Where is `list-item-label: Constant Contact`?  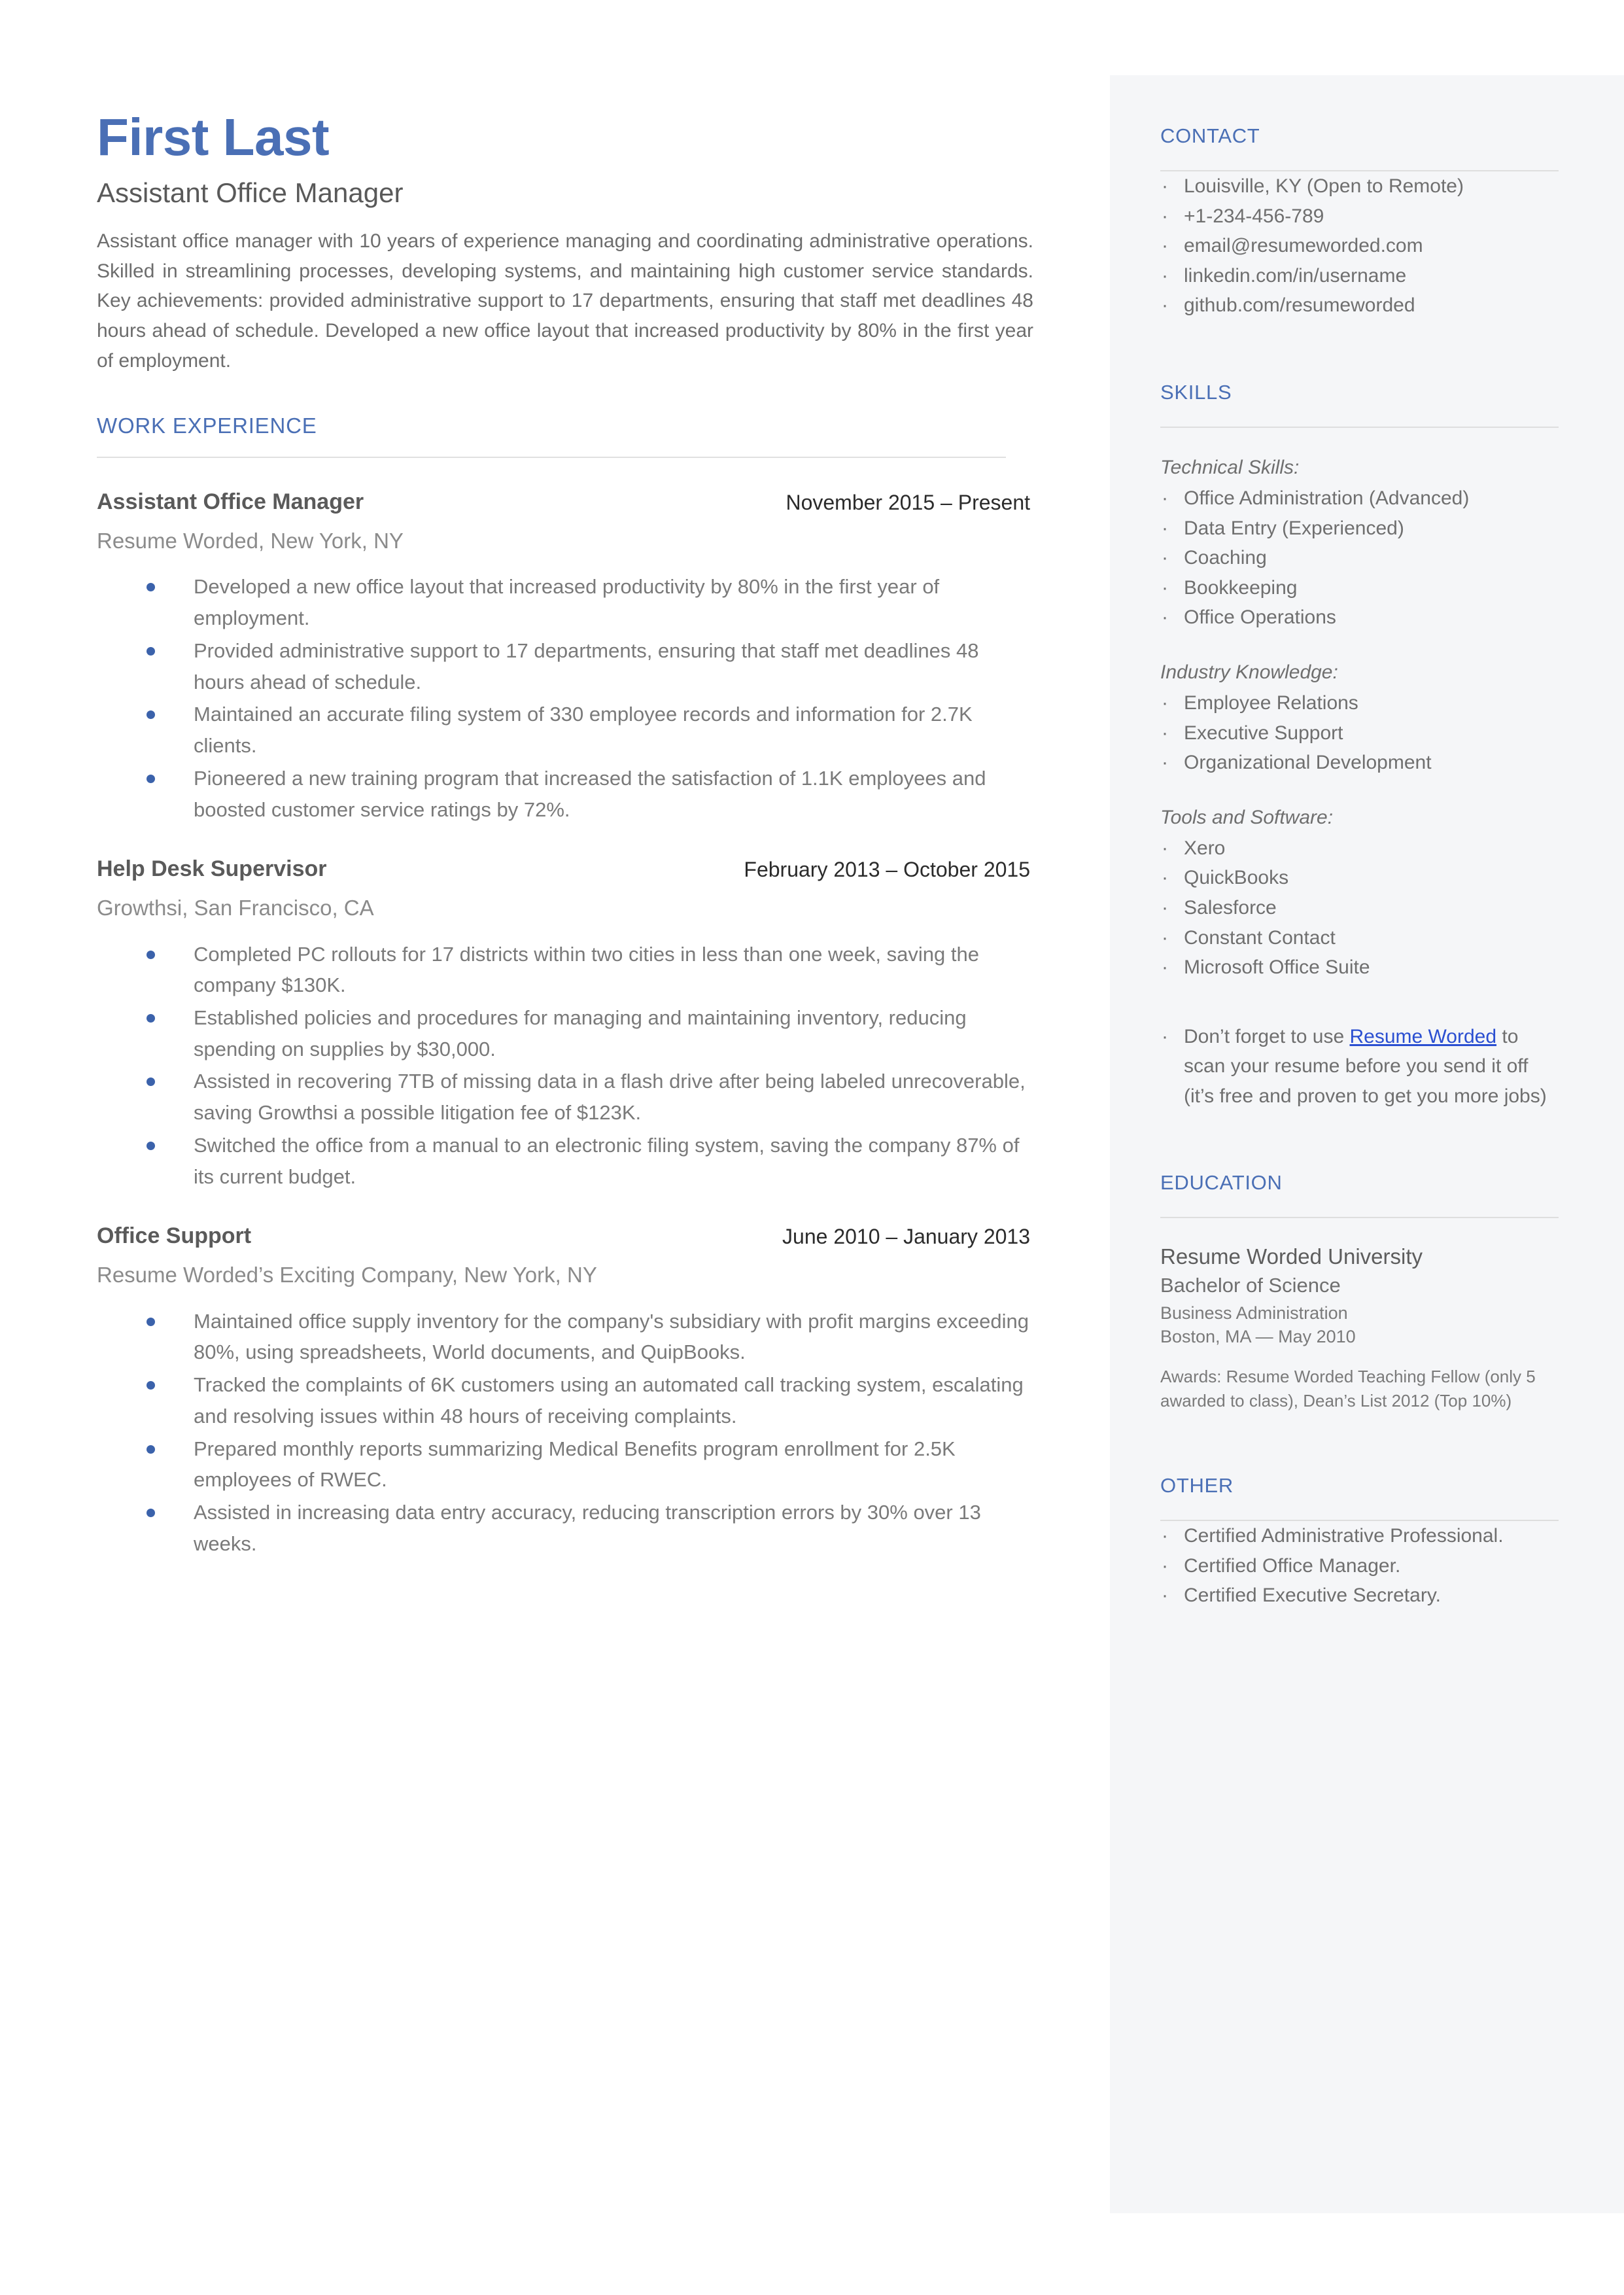
list-item-label: Constant Contact is located at coordinates (1260, 937).